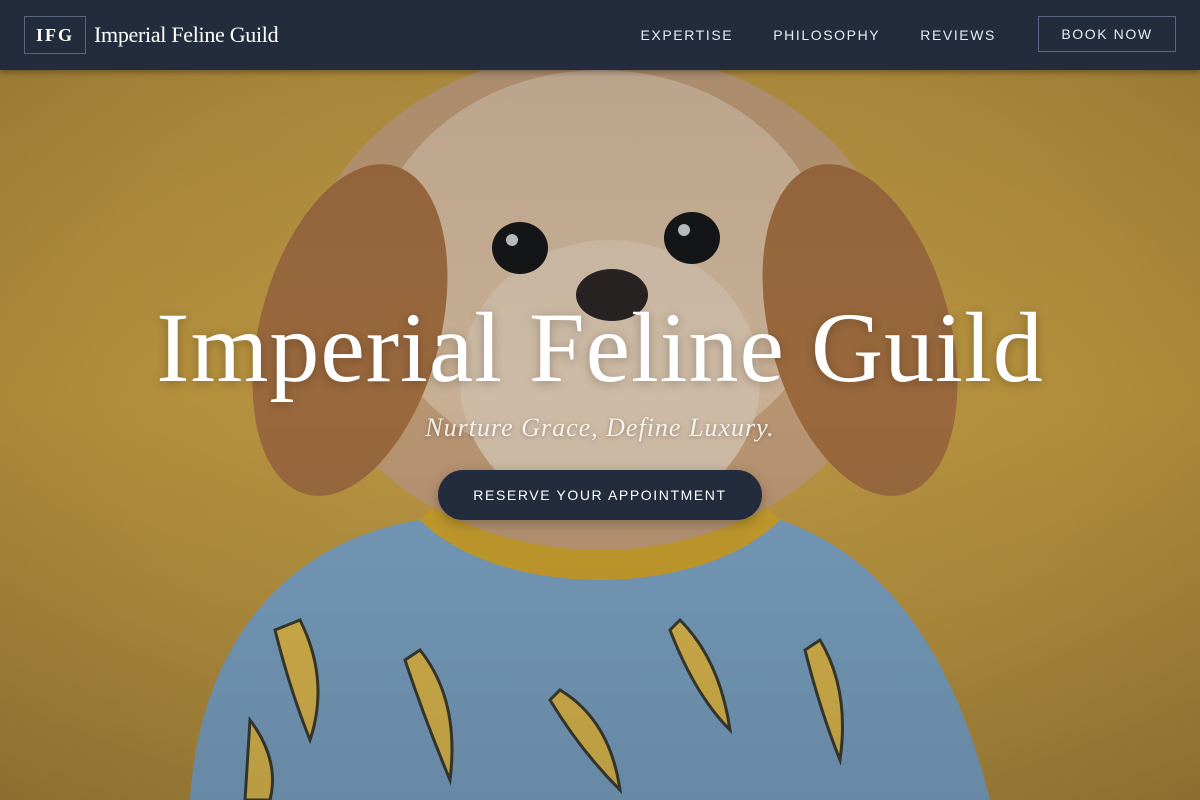 Image resolution: width=1200 pixels, height=800 pixels. What do you see at coordinates (826, 35) in the screenshot?
I see `nav-link-philosophy: PHILOSOPHY` at bounding box center [826, 35].